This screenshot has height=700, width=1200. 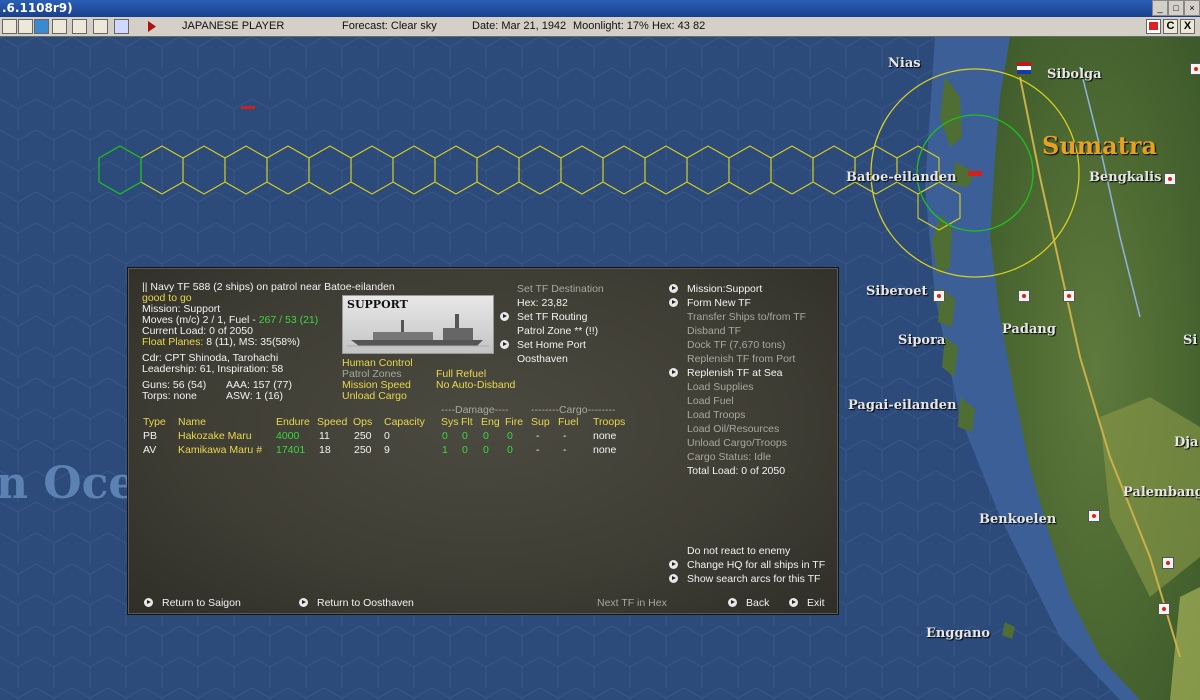 I want to click on back-button: Back, so click(x=757, y=603).